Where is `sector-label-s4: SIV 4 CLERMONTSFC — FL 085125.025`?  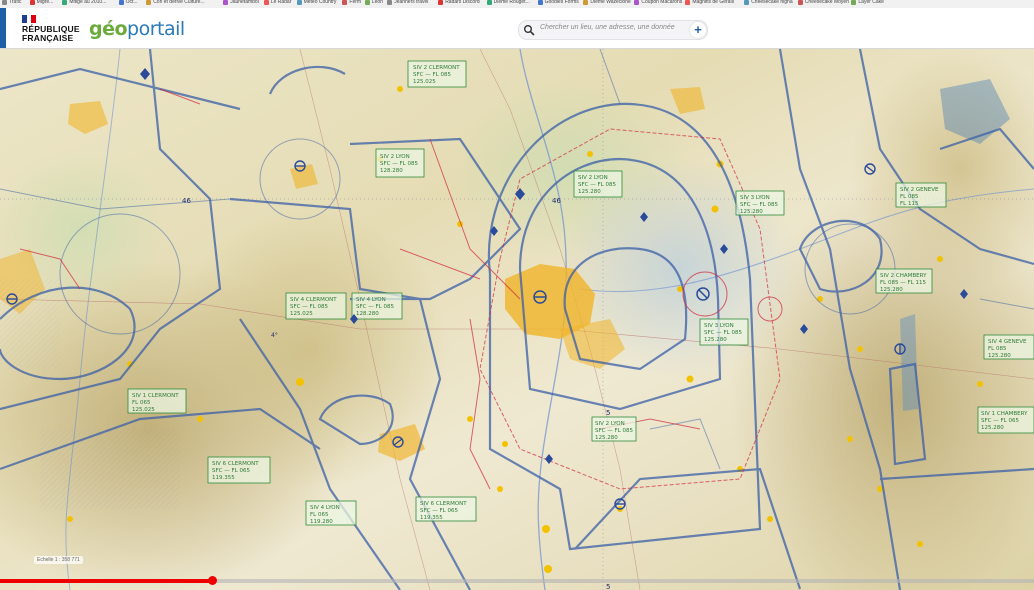 sector-label-s4: SIV 4 CLERMONTSFC — FL 085125.025 is located at coordinates (316, 306).